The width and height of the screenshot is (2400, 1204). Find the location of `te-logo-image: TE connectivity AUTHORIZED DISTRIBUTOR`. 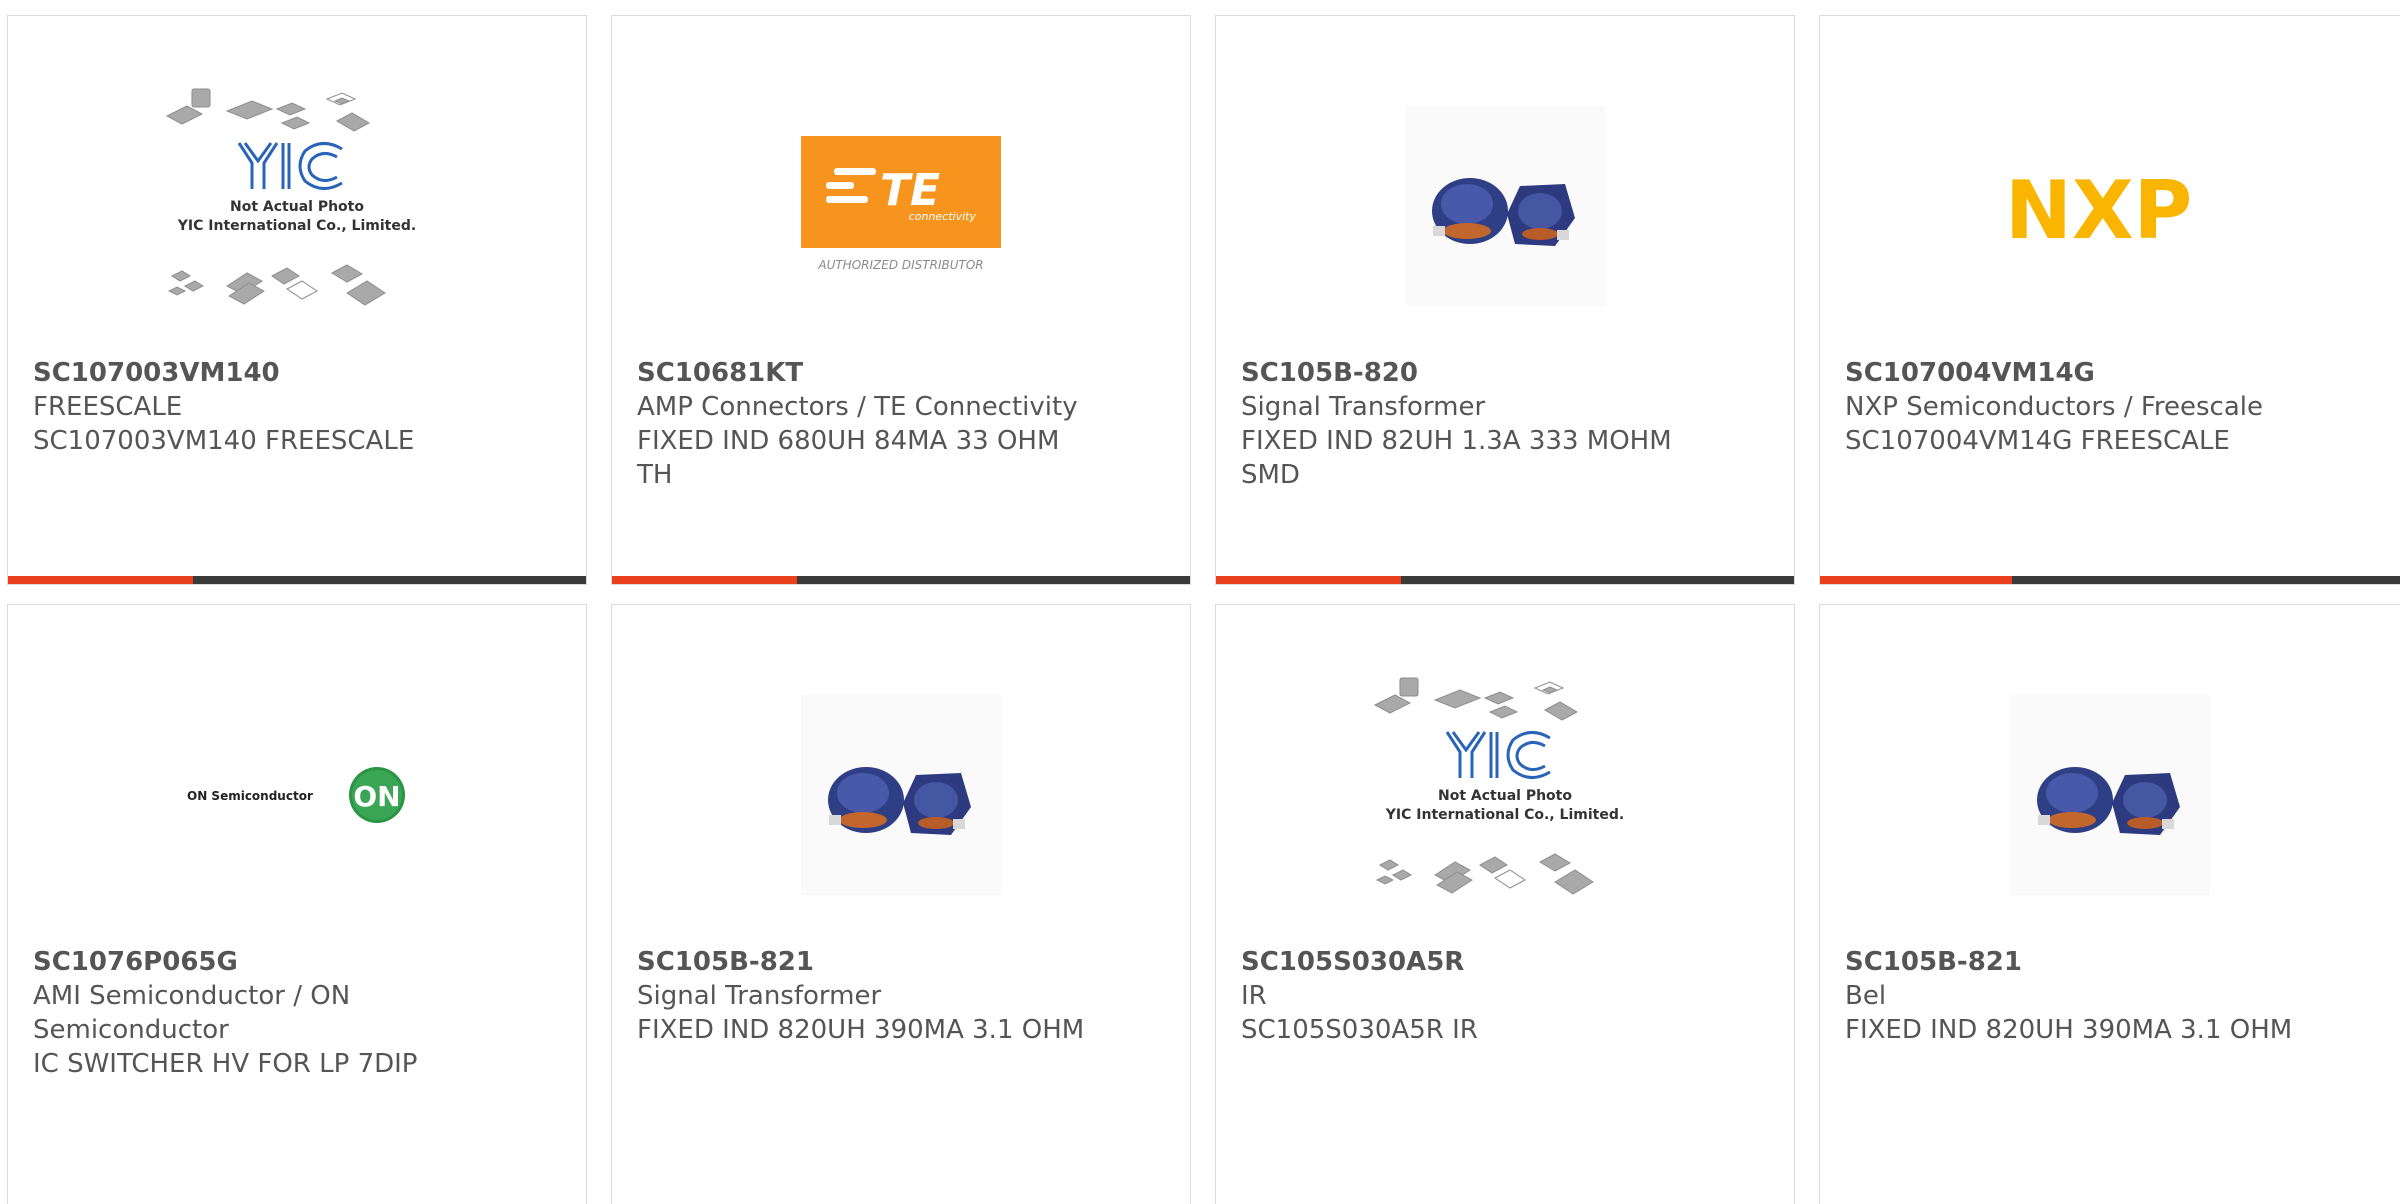

te-logo-image: TE connectivity AUTHORIZED DISTRIBUTOR is located at coordinates (901, 204).